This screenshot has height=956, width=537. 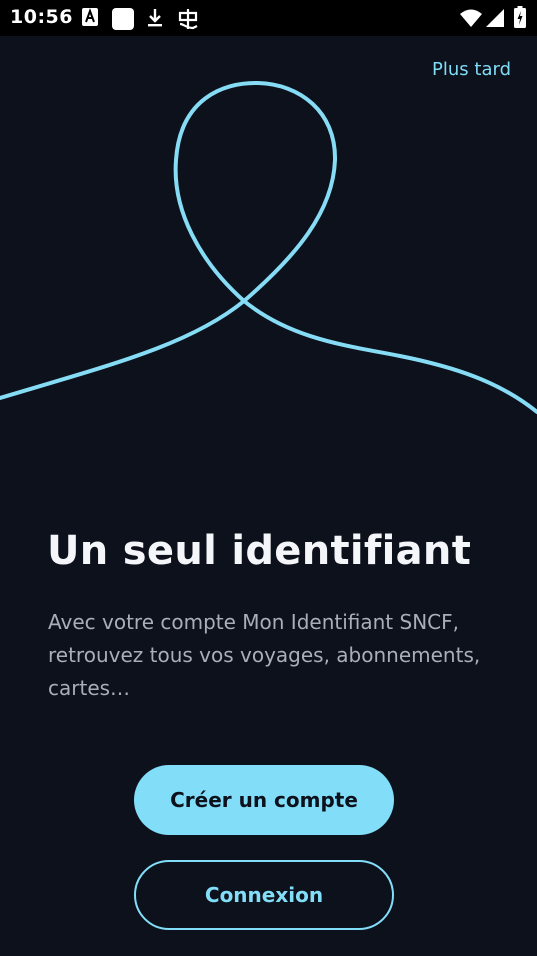 What do you see at coordinates (41, 17) in the screenshot?
I see `status-time: 10:56` at bounding box center [41, 17].